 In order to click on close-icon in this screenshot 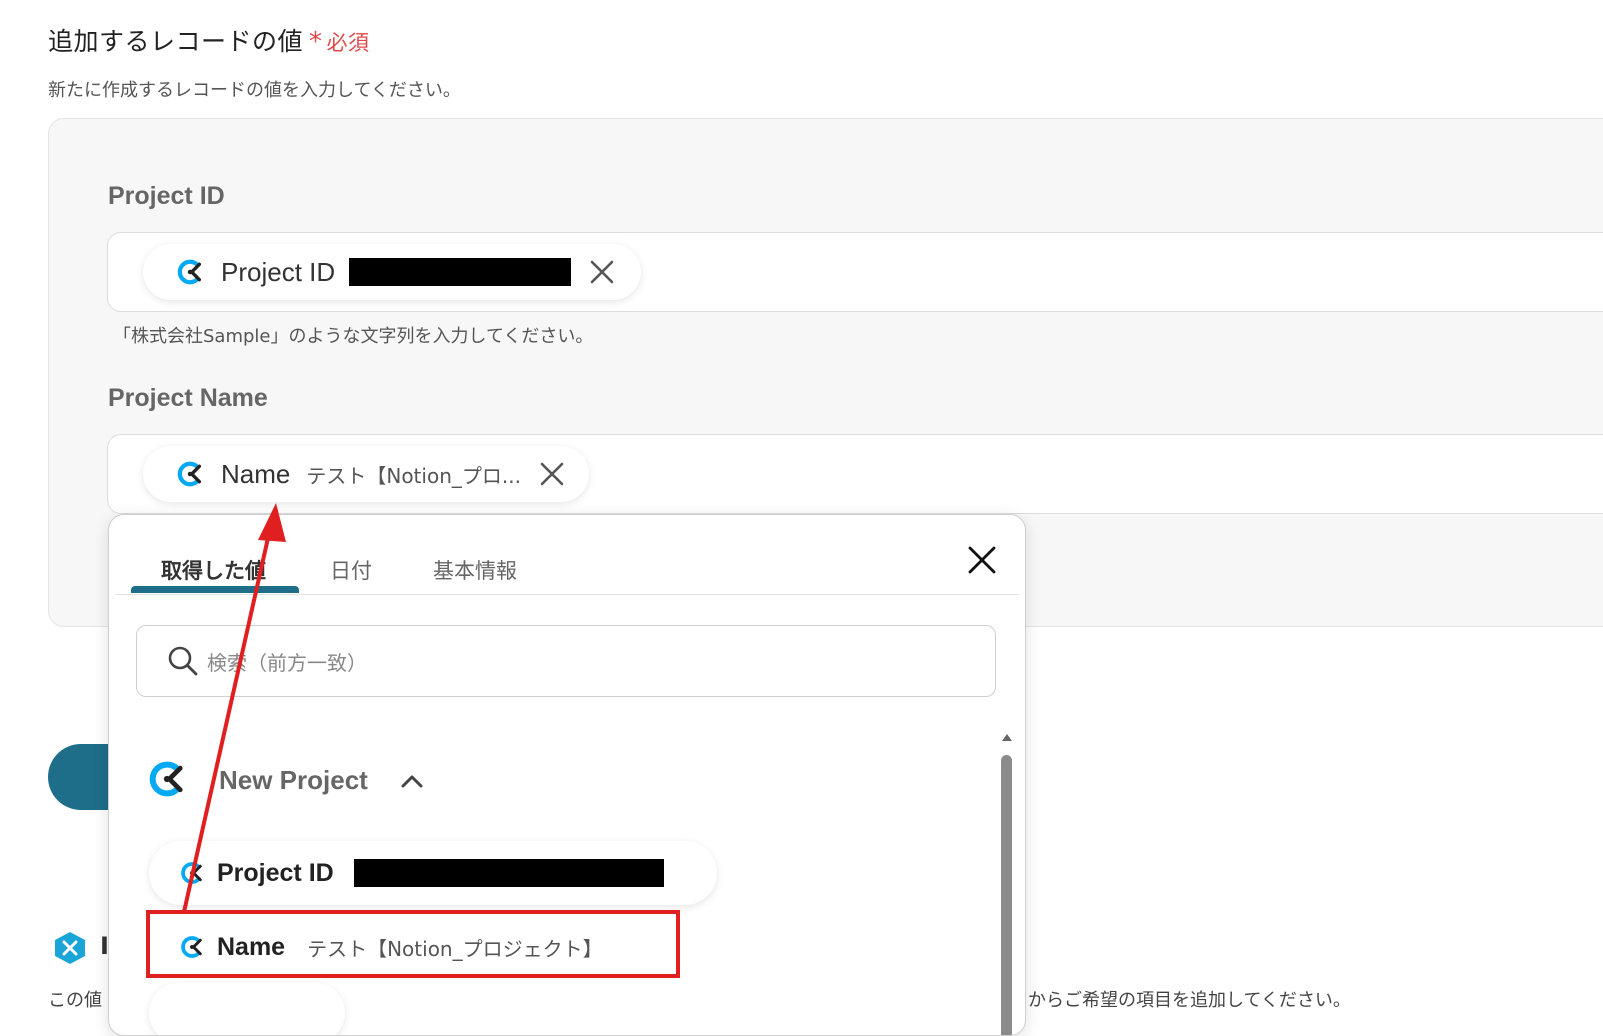, I will do `click(982, 560)`.